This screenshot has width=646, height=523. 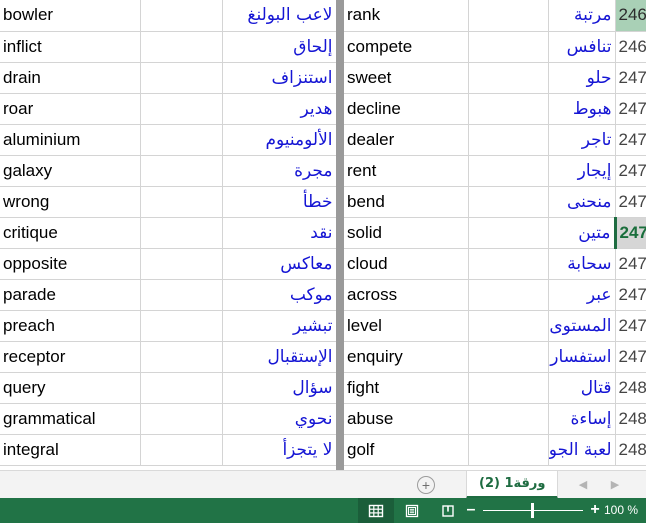 What do you see at coordinates (582, 233) in the screenshot?
I see `cell-arabic: متين` at bounding box center [582, 233].